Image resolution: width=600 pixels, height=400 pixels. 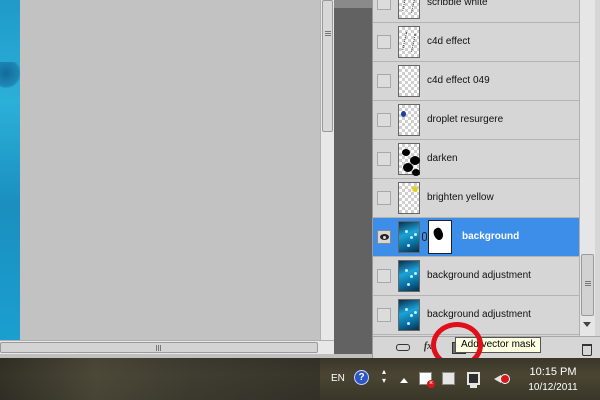 What do you see at coordinates (457, 4) in the screenshot?
I see `layer-name: scribble white` at bounding box center [457, 4].